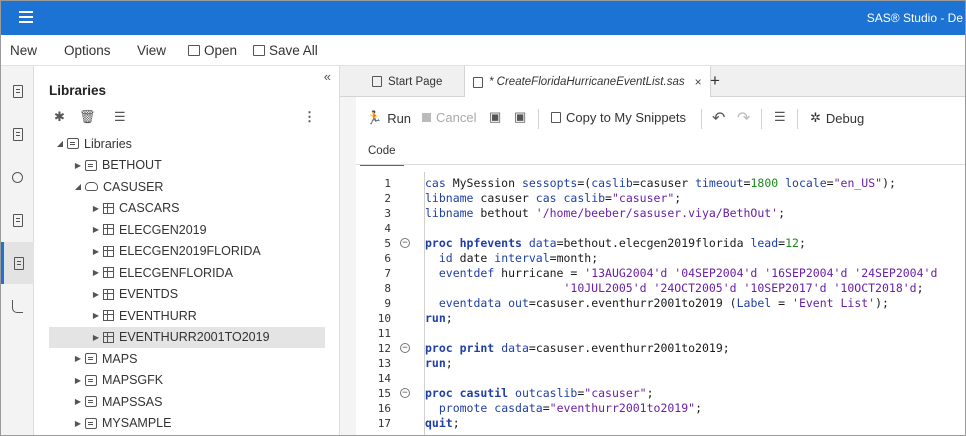 This screenshot has height=436, width=966. Describe the element at coordinates (151, 50) in the screenshot. I see `menu-view: View` at that location.